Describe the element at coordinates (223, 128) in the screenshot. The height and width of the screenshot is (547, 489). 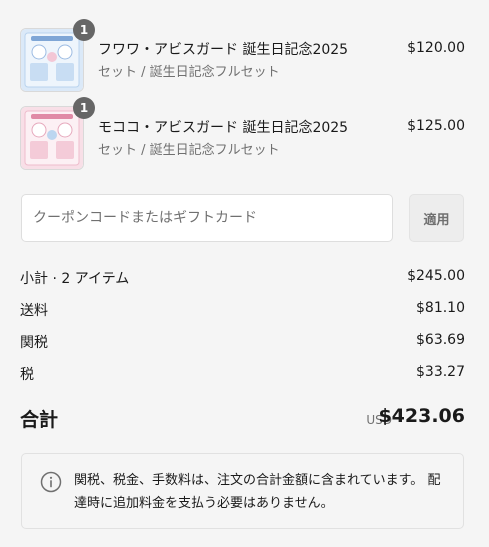
I see `item-title: モココ・アビスガード 誕生日記念2025` at that location.